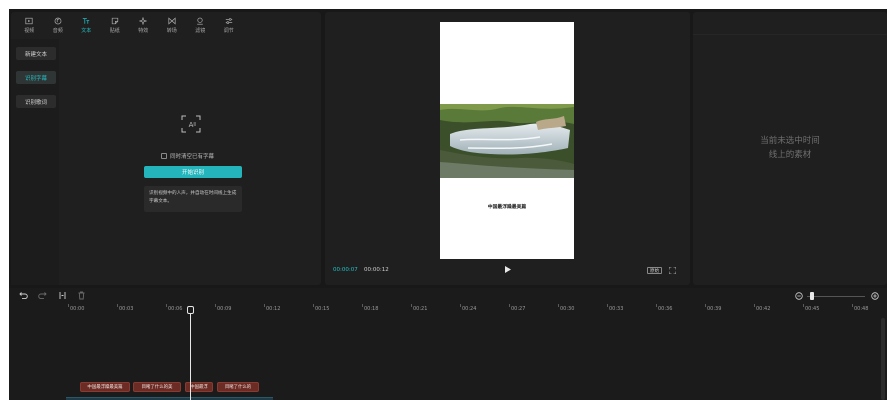 The image size is (896, 400). Describe the element at coordinates (143, 30) in the screenshot. I see `tab-label: 特效` at that location.